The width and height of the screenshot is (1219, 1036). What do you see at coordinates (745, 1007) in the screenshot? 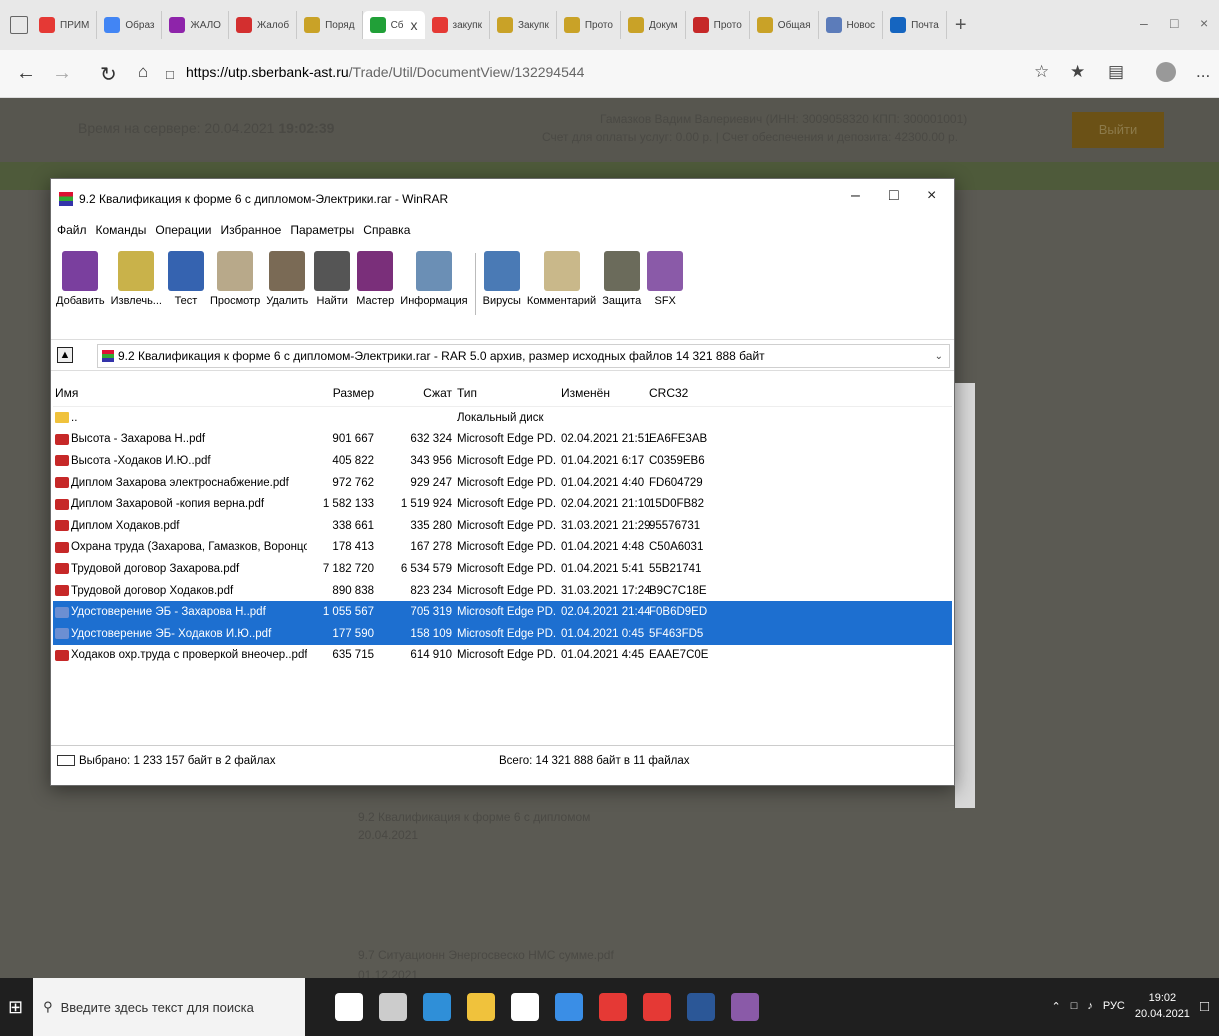
I see `winrar-icon` at bounding box center [745, 1007].